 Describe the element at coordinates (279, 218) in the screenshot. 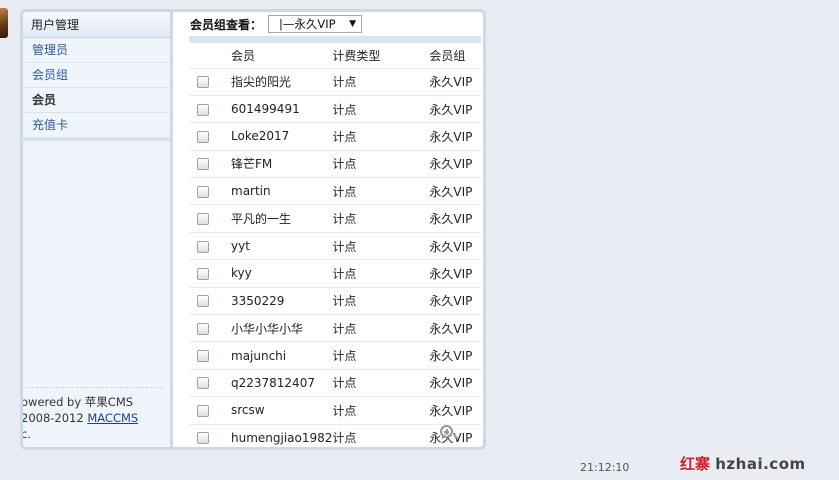

I see `member-name: 平凡的一生` at that location.